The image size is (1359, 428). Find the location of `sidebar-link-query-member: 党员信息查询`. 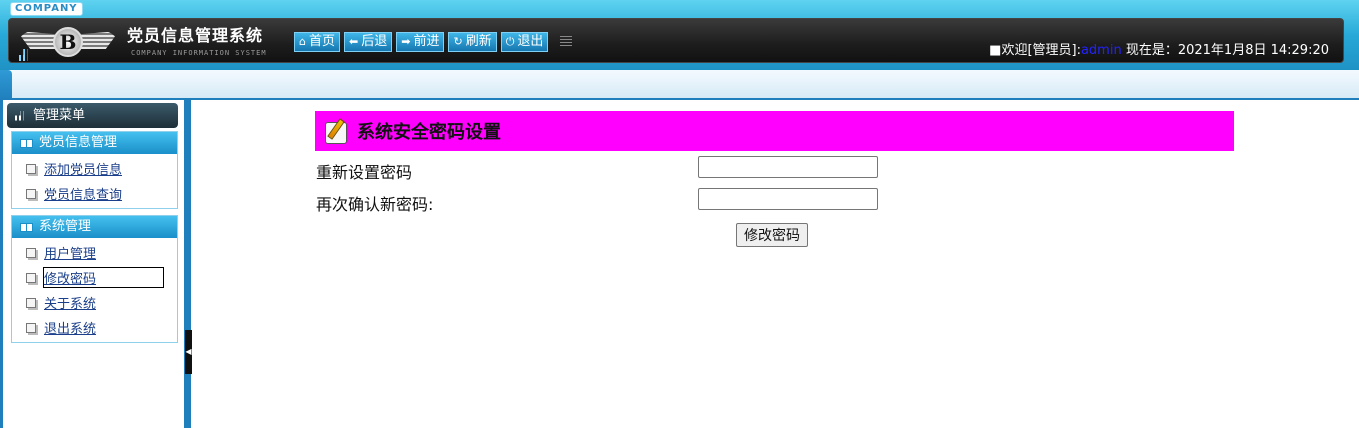

sidebar-link-query-member: 党员信息查询 is located at coordinates (83, 193).